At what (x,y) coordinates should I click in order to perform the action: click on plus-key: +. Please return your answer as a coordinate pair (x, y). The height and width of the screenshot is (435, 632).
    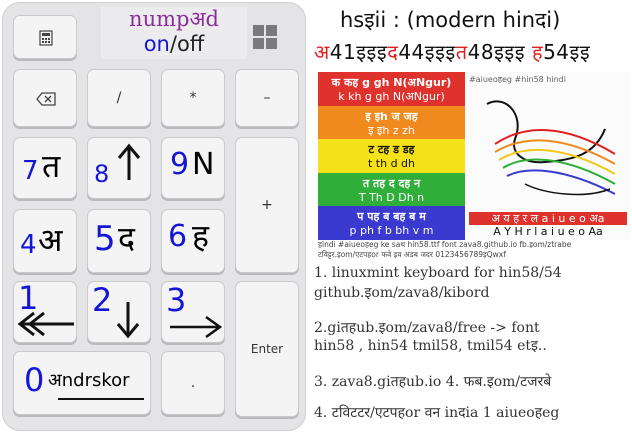
    Looking at the image, I should click on (267, 205).